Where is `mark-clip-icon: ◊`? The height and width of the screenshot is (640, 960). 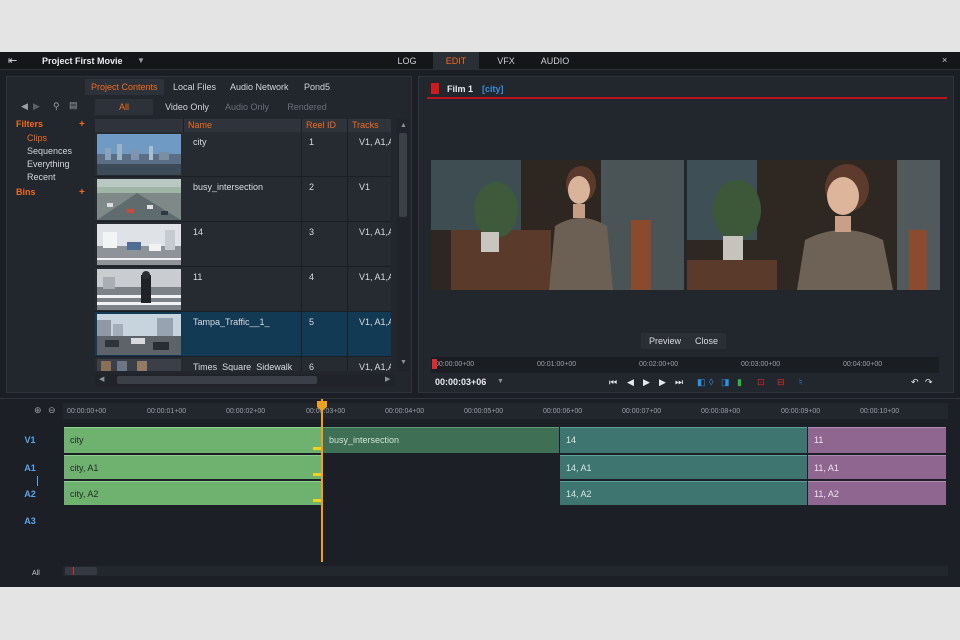 mark-clip-icon: ◊ is located at coordinates (711, 382).